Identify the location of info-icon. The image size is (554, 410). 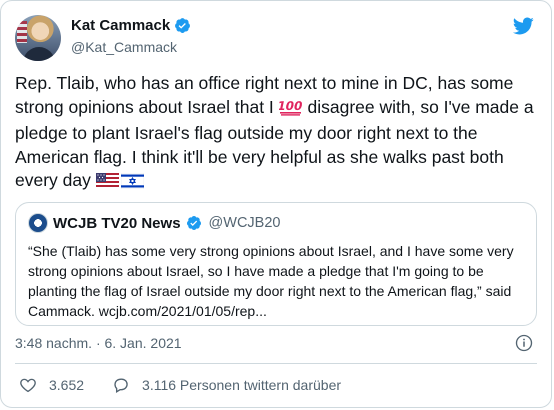
(524, 343).